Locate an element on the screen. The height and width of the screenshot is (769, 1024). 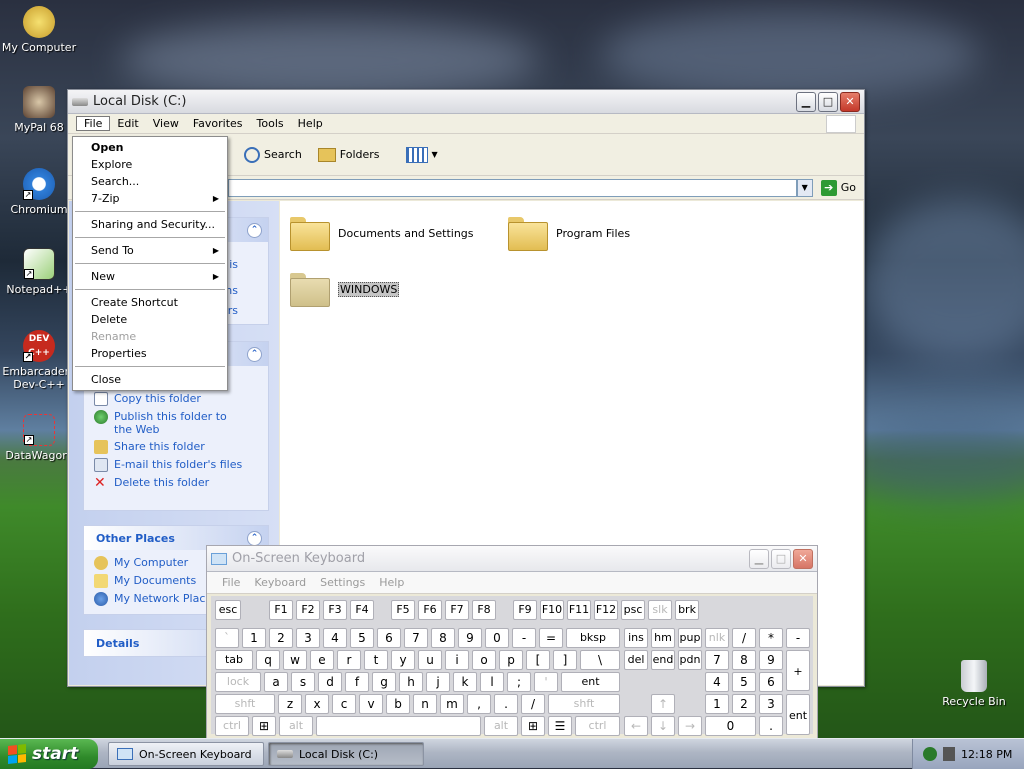
menu-item-explore: Explore is located at coordinates (150, 164).